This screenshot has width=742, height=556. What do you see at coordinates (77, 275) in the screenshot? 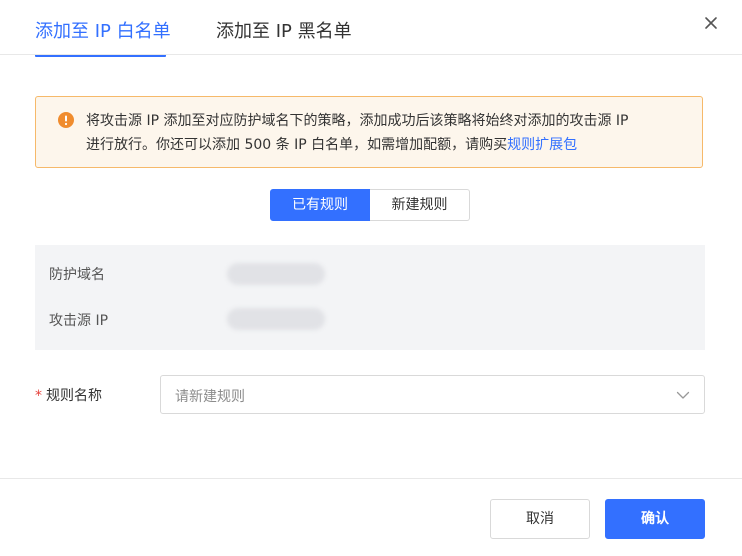
I see `protected-domain-label: 防护域名` at bounding box center [77, 275].